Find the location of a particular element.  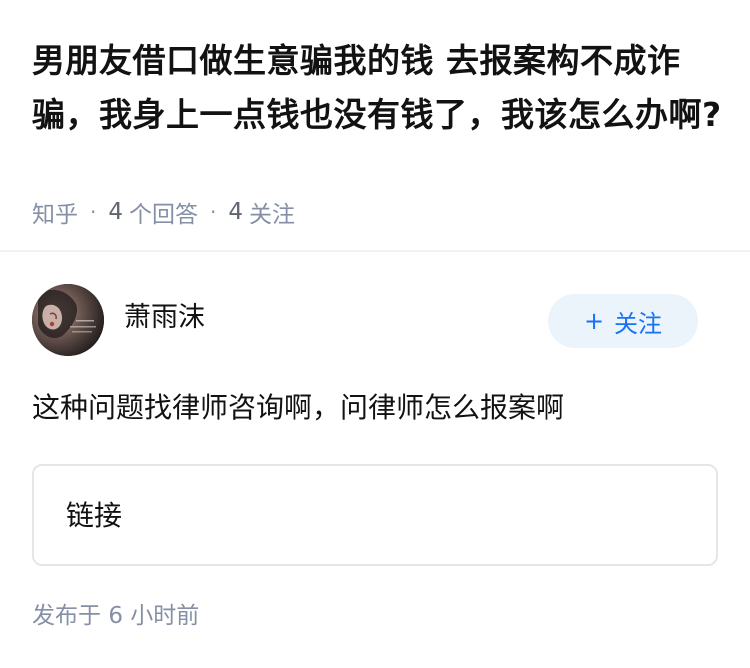

follow-count: 4 is located at coordinates (235, 212).